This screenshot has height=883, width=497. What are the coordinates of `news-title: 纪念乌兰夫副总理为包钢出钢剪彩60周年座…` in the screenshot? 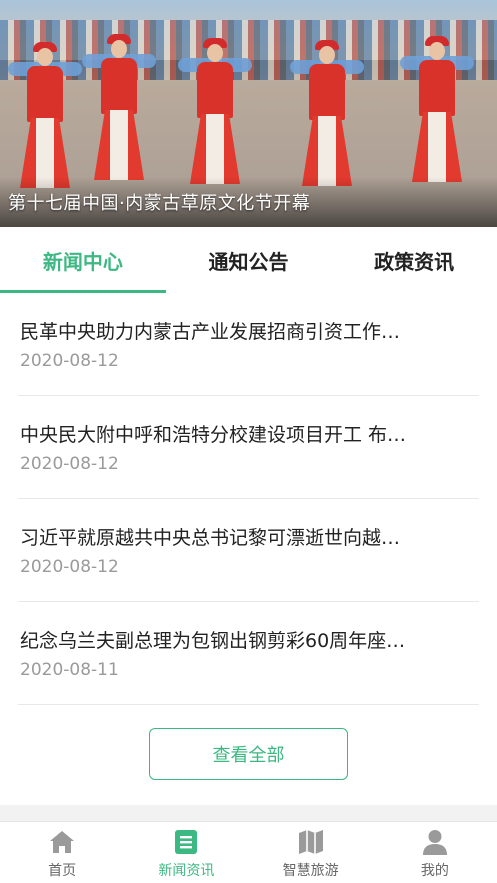 It's located at (213, 641).